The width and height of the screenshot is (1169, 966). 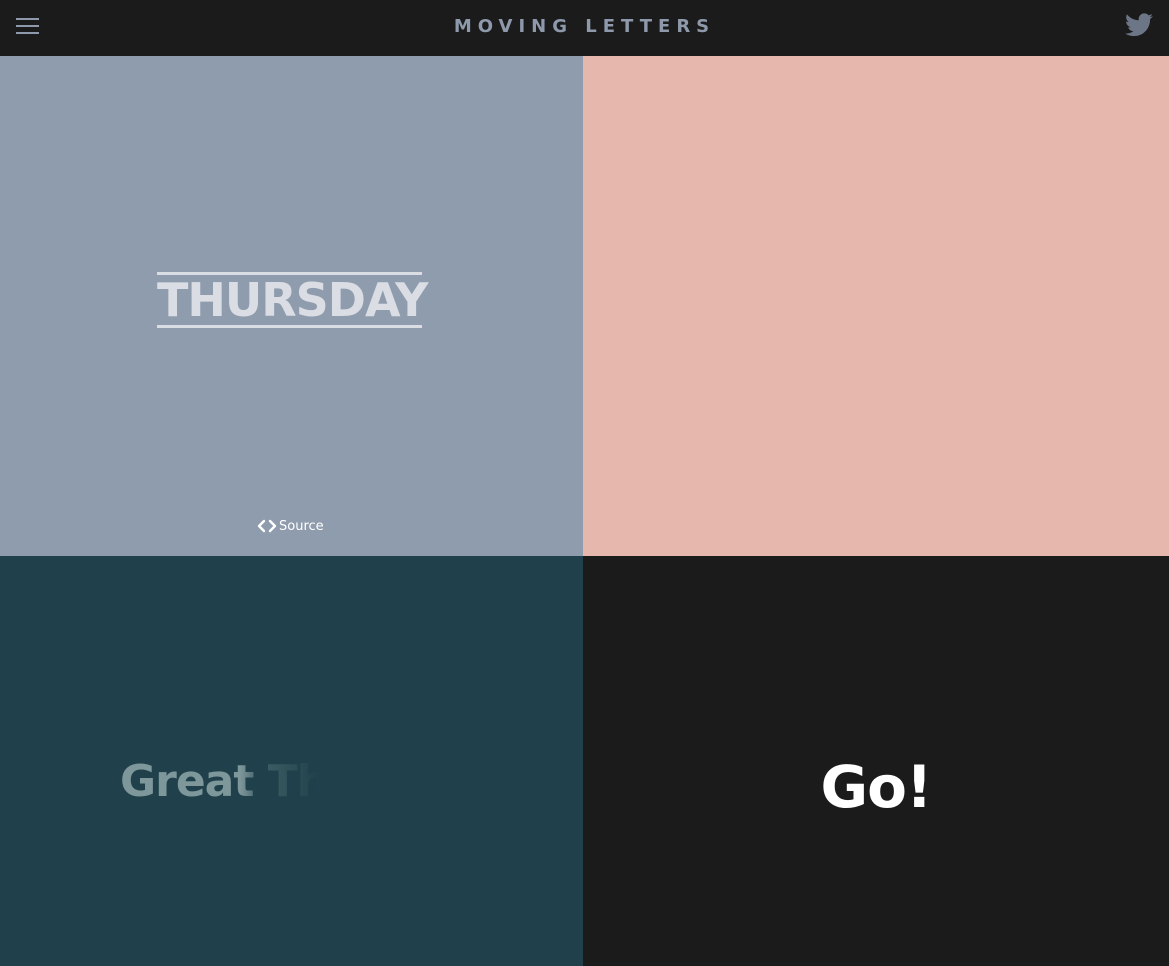 I want to click on source-link: Source, so click(x=290, y=526).